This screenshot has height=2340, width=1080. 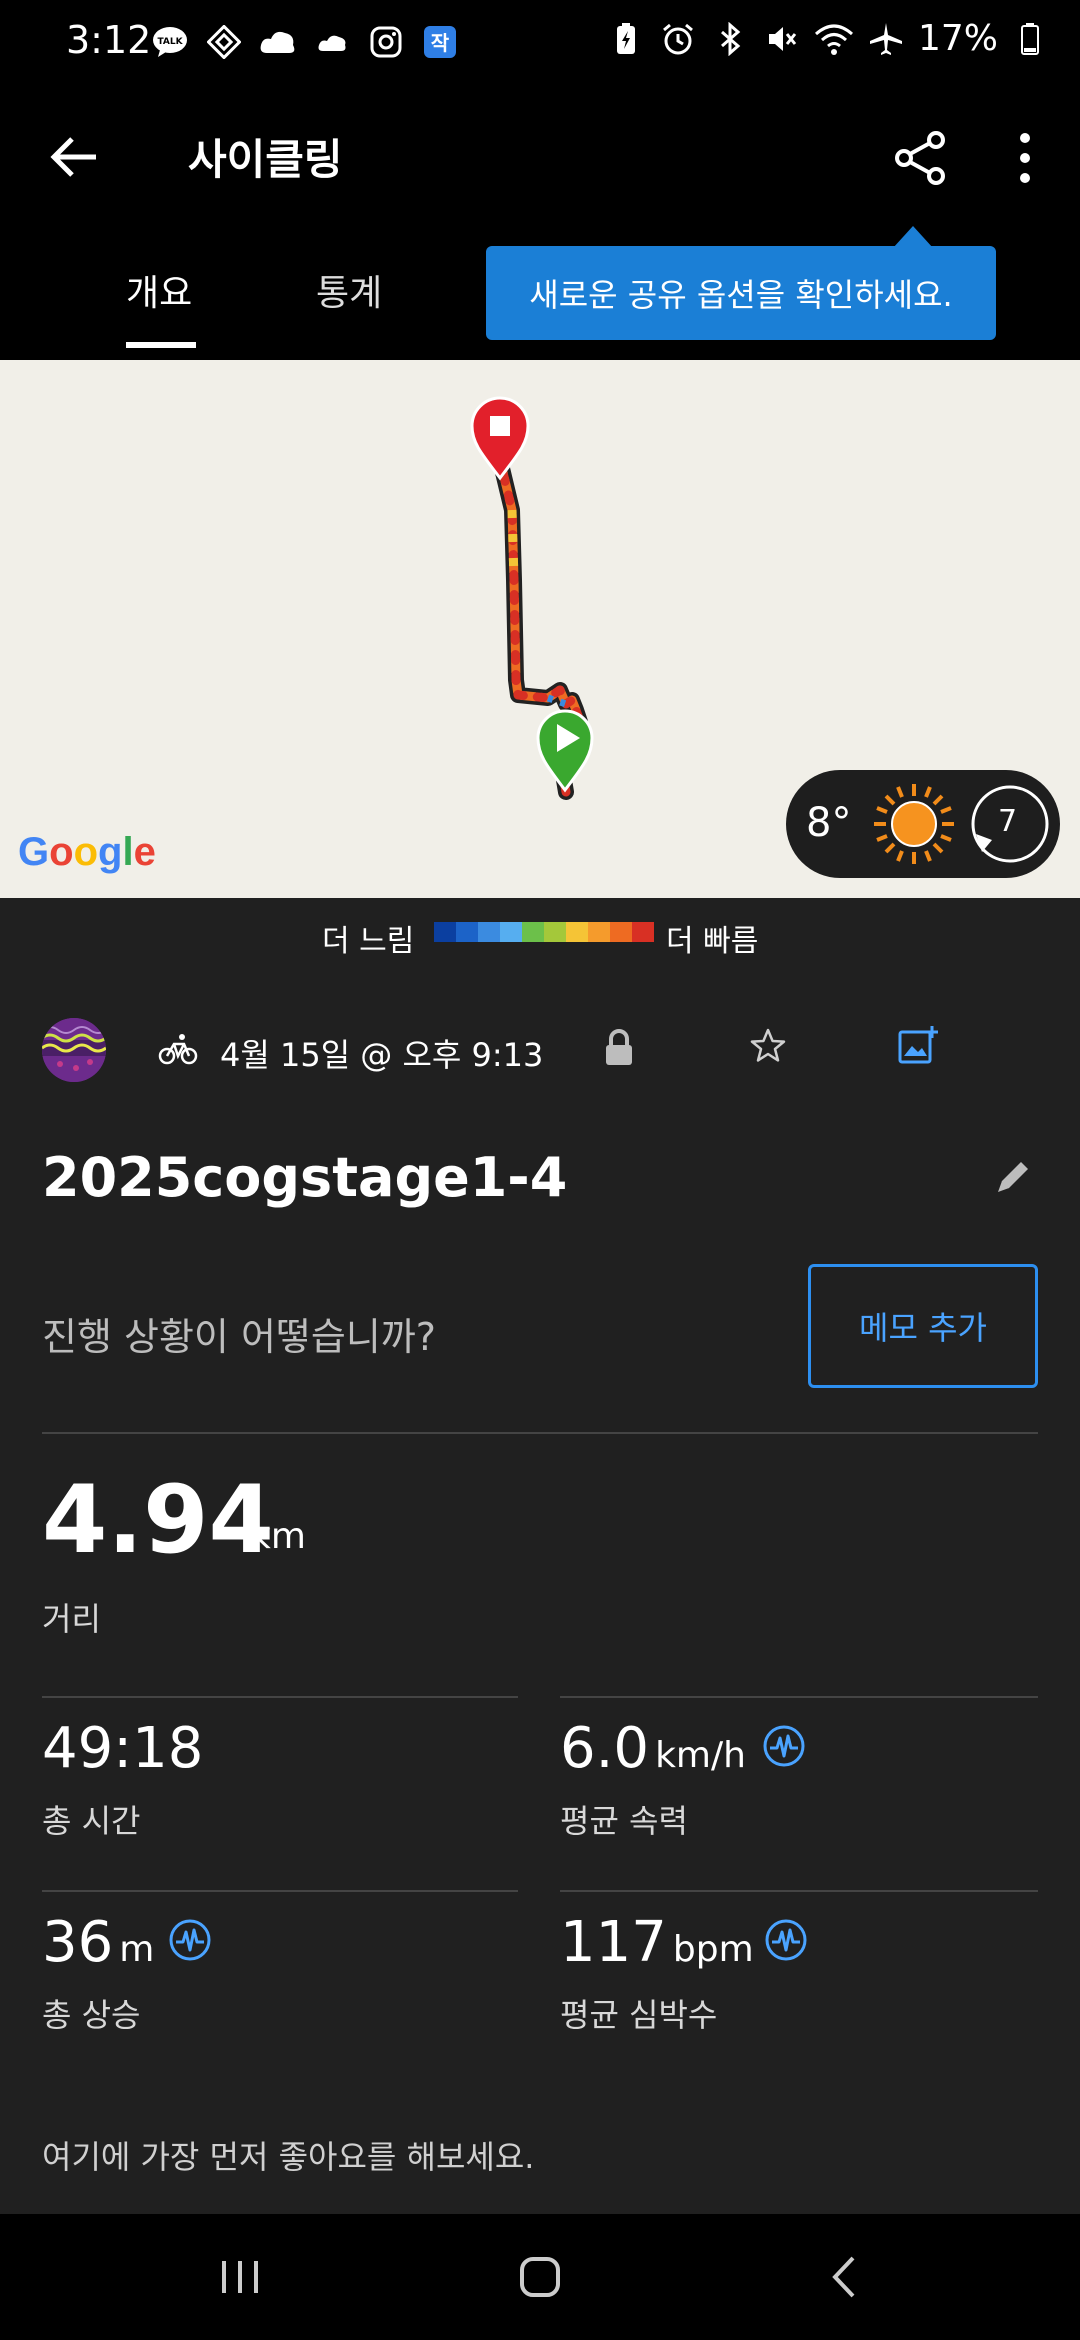 I want to click on home-icon, so click(x=540, y=2277).